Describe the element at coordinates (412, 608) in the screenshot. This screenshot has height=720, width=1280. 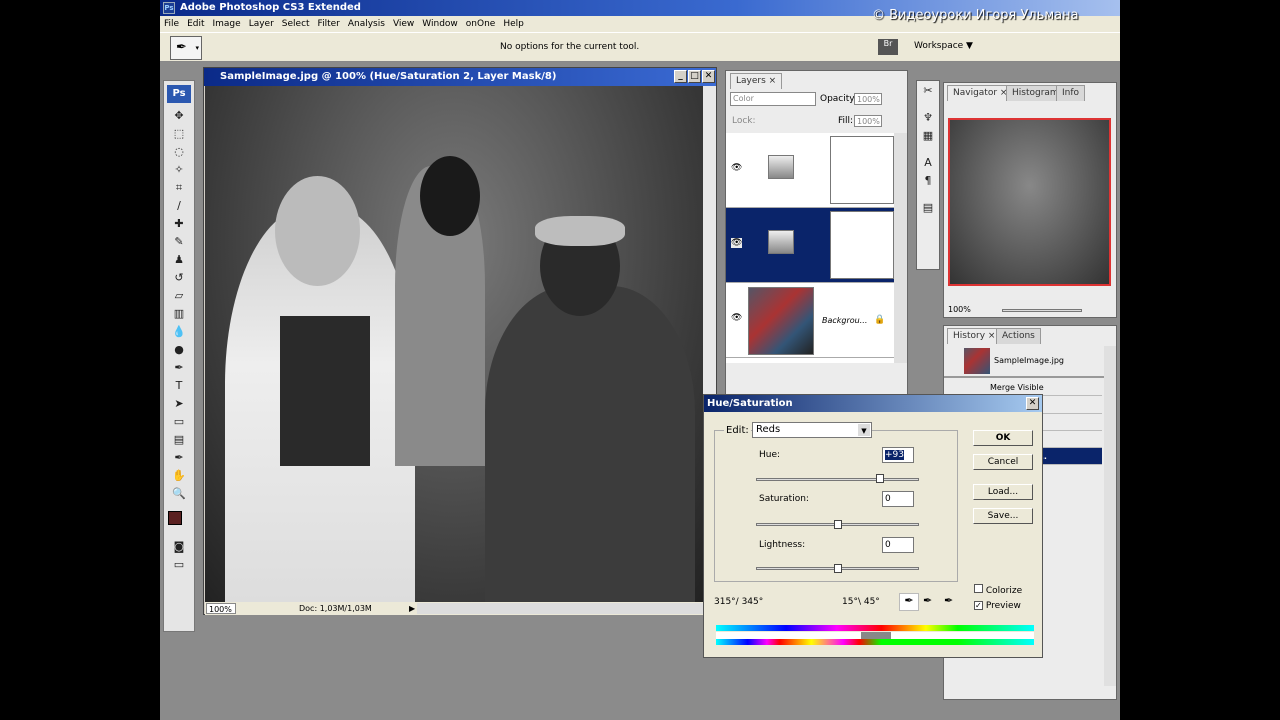
I see `status-menu-arrow: ▶` at that location.